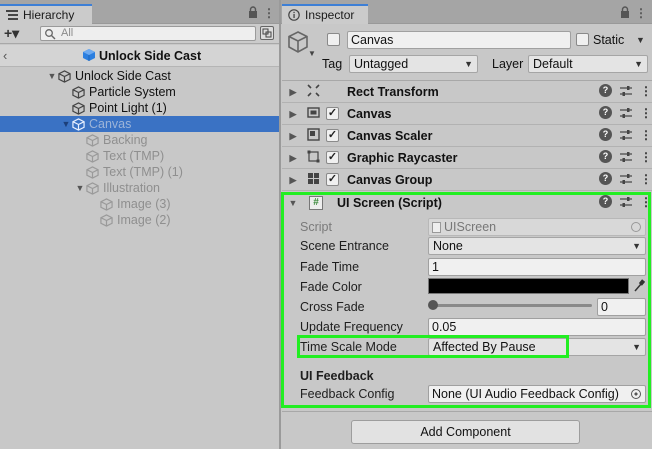 Image resolution: width=652 pixels, height=449 pixels. Describe the element at coordinates (298, 42) in the screenshot. I see `gameobject-icon` at that location.